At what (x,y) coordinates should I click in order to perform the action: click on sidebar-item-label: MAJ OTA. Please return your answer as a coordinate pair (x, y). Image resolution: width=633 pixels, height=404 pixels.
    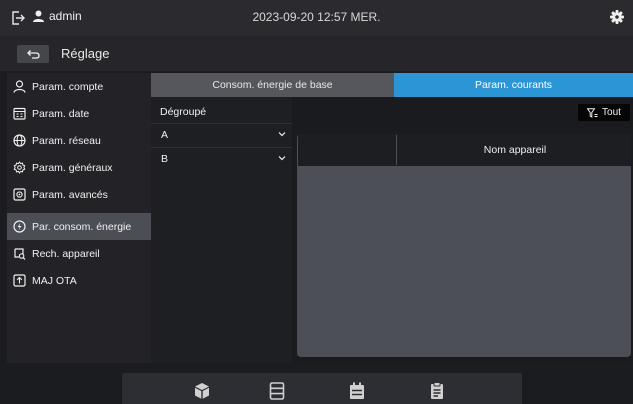
    Looking at the image, I should click on (54, 280).